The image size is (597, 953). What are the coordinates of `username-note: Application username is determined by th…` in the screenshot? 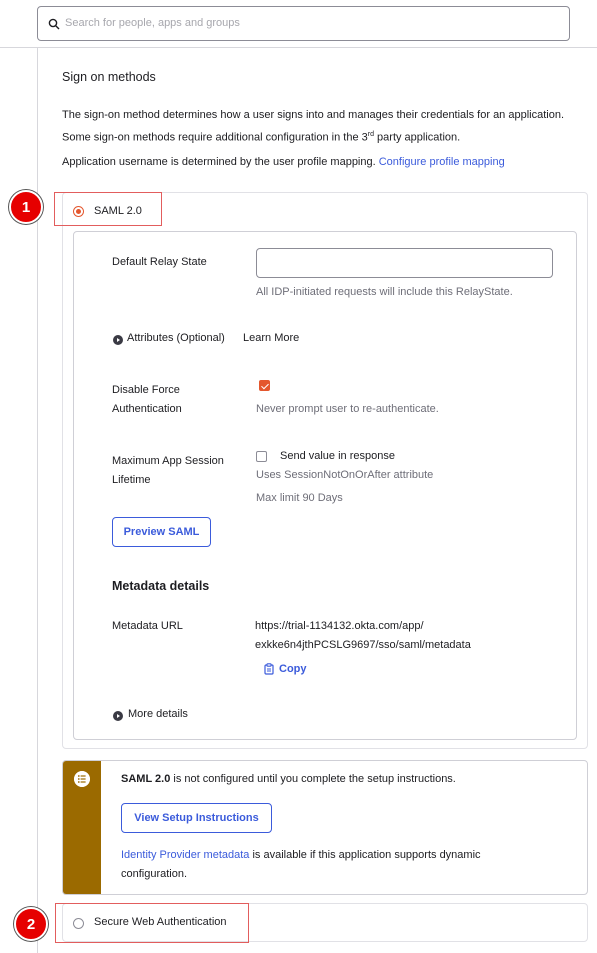 It's located at (283, 162).